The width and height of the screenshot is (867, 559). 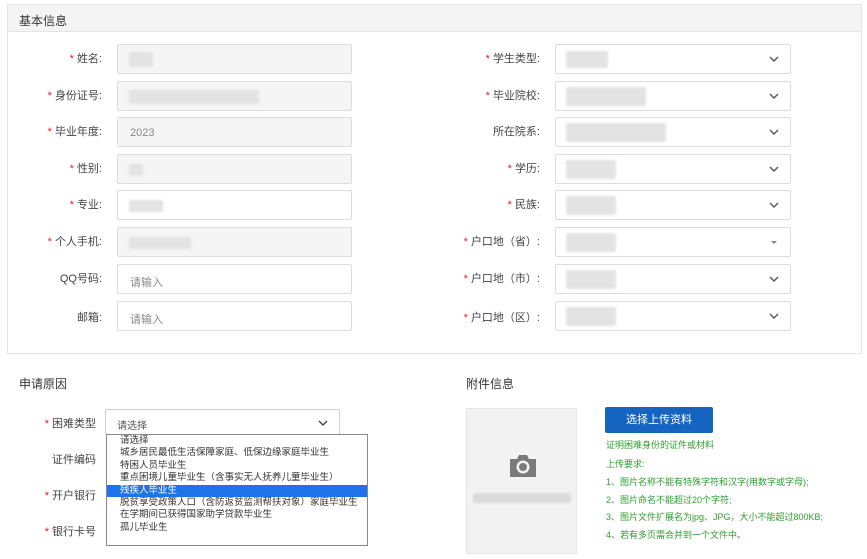 I want to click on ethnicity-select, so click(x=673, y=205).